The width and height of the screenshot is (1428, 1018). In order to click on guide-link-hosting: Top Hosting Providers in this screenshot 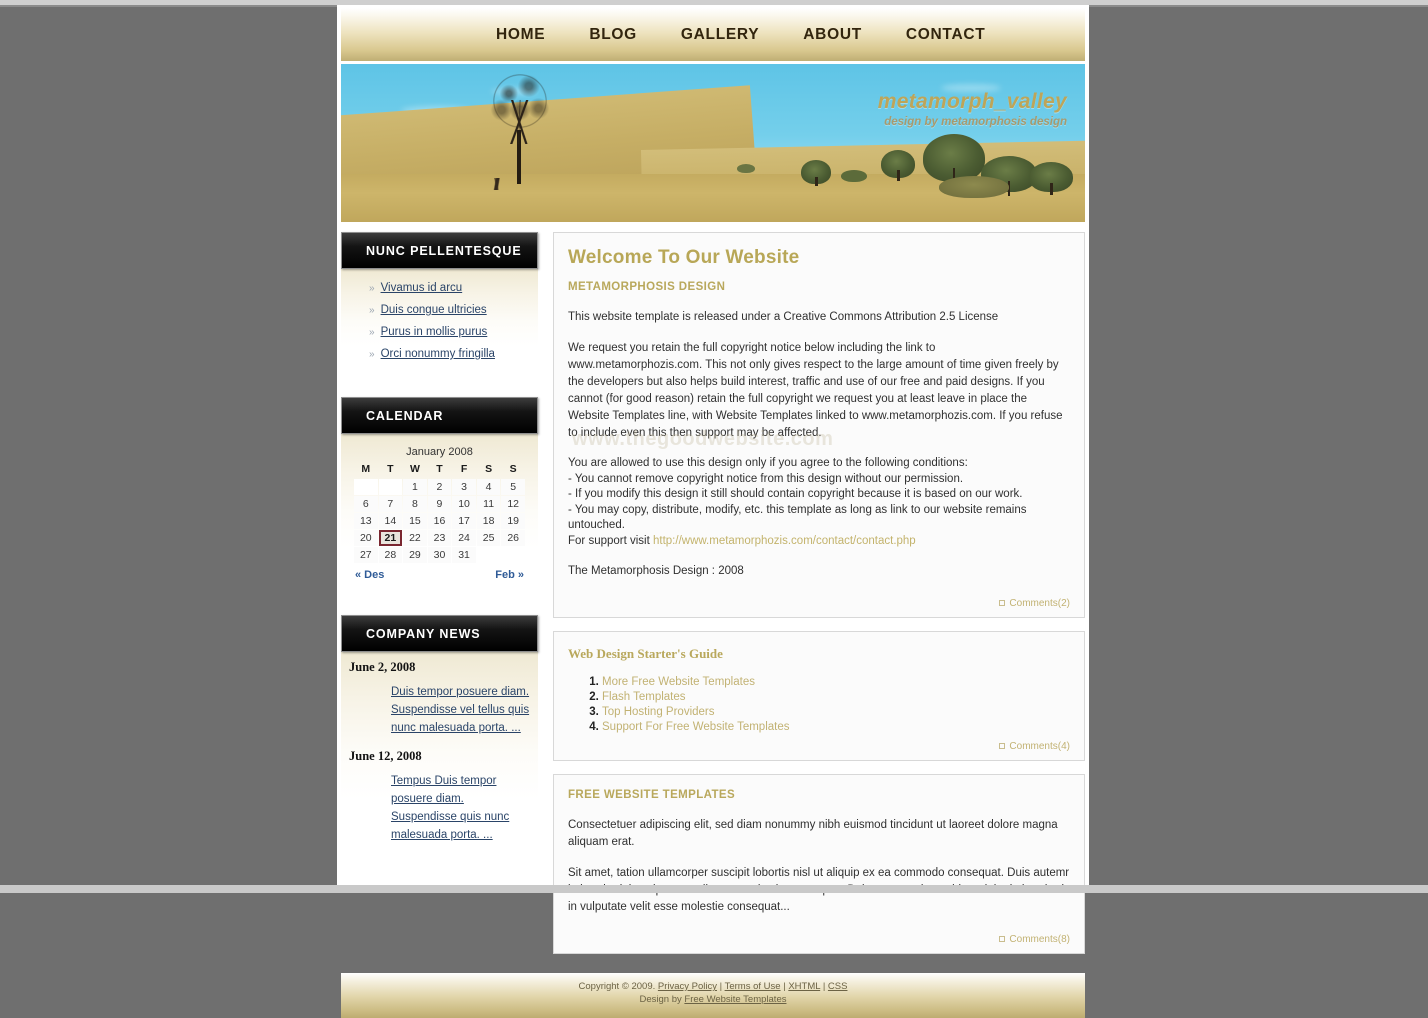, I will do `click(658, 712)`.